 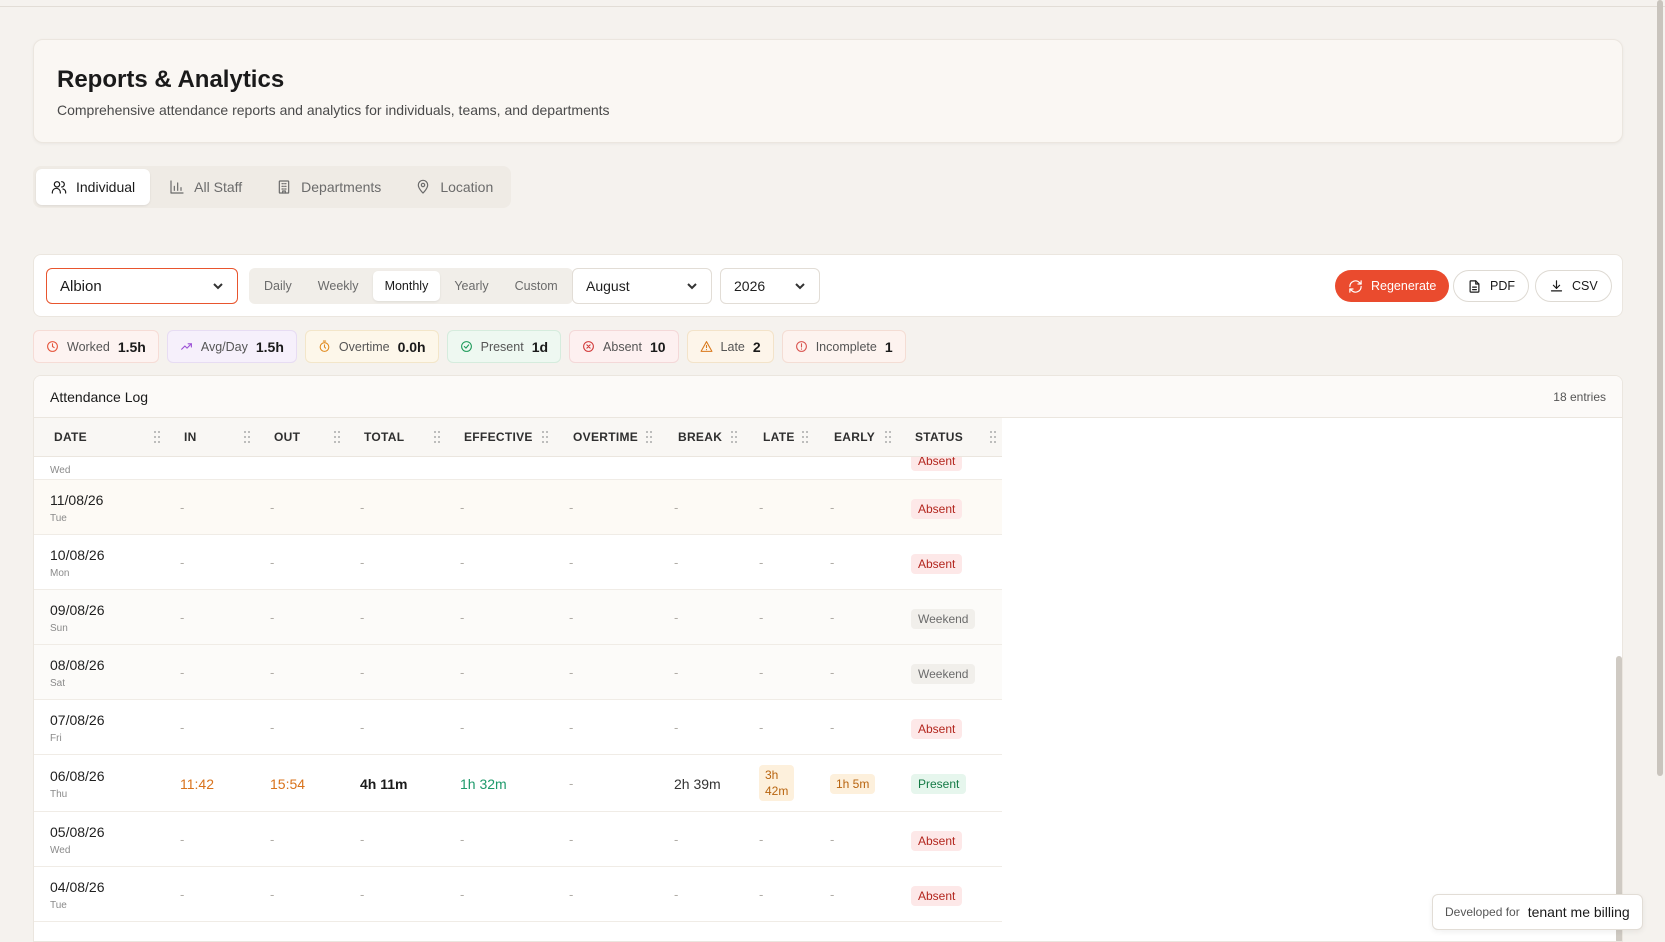 What do you see at coordinates (888, 346) in the screenshot?
I see `stat-value: 1` at bounding box center [888, 346].